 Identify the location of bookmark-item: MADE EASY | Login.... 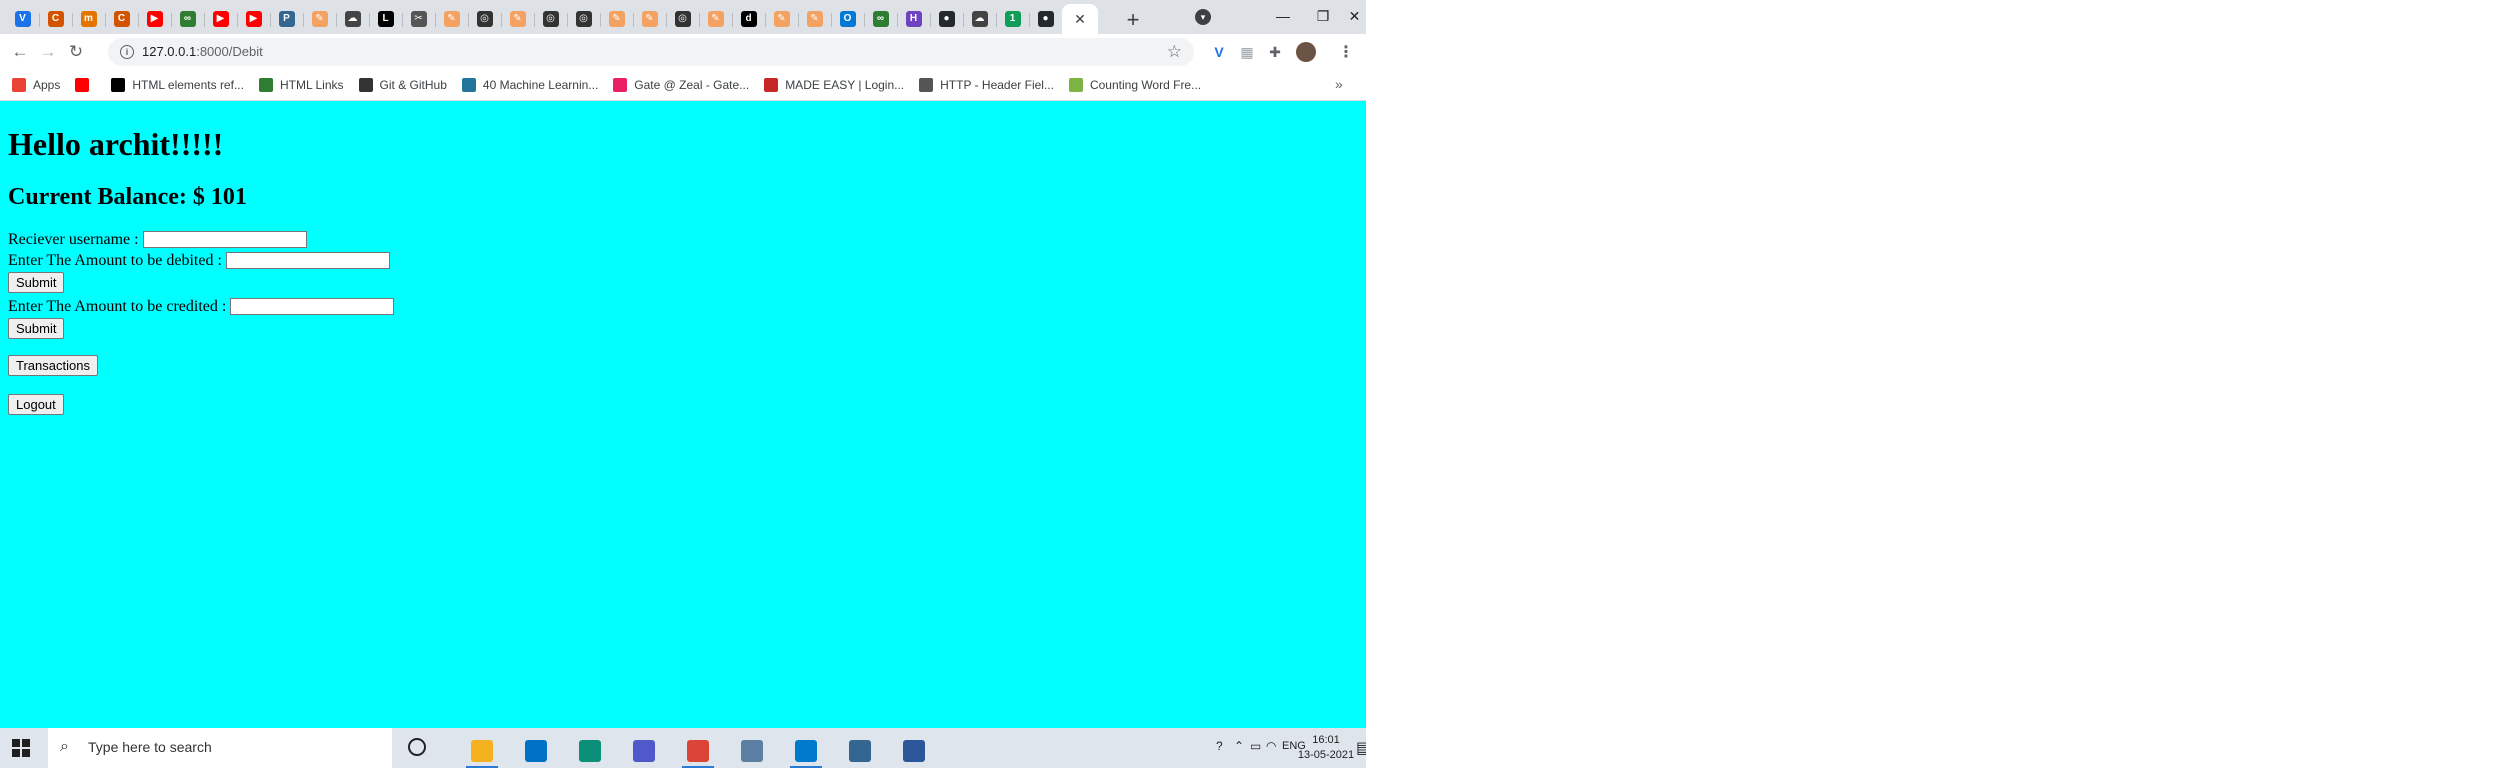
(834, 85).